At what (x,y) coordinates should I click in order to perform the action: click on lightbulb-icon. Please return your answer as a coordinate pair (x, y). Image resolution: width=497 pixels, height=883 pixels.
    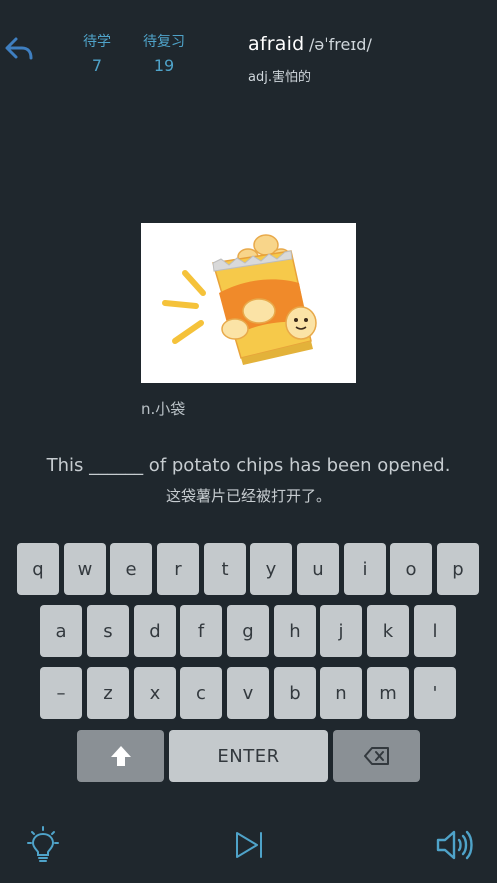
    Looking at the image, I should click on (43, 844).